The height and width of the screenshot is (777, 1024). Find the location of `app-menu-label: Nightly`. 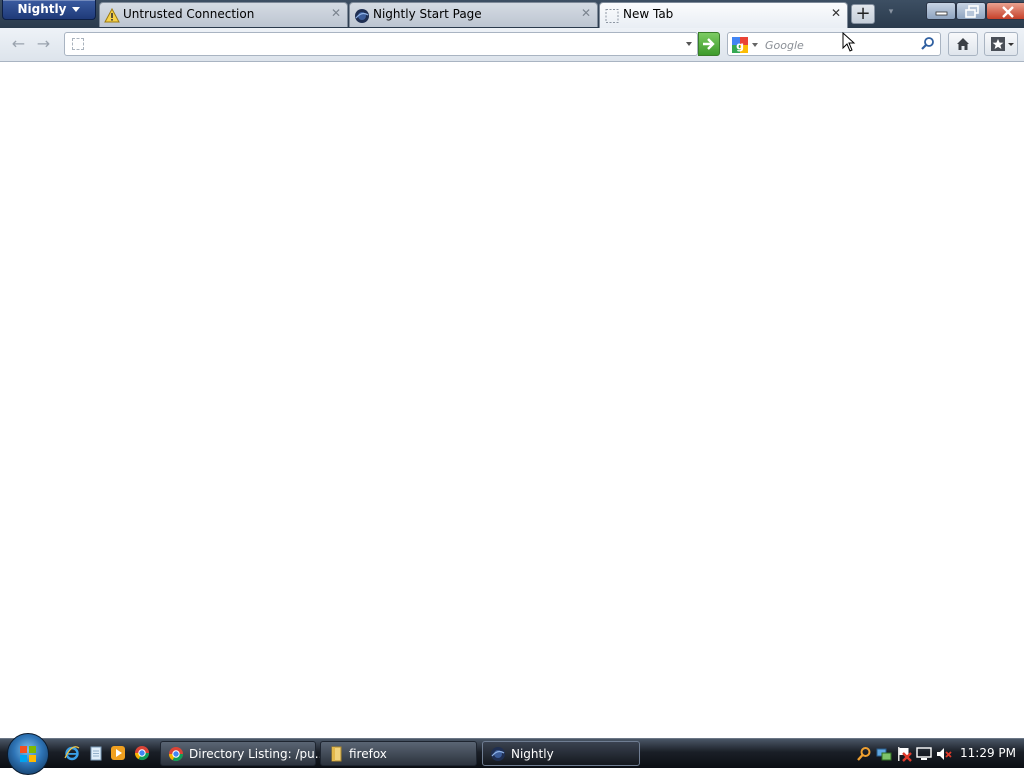

app-menu-label: Nightly is located at coordinates (42, 9).